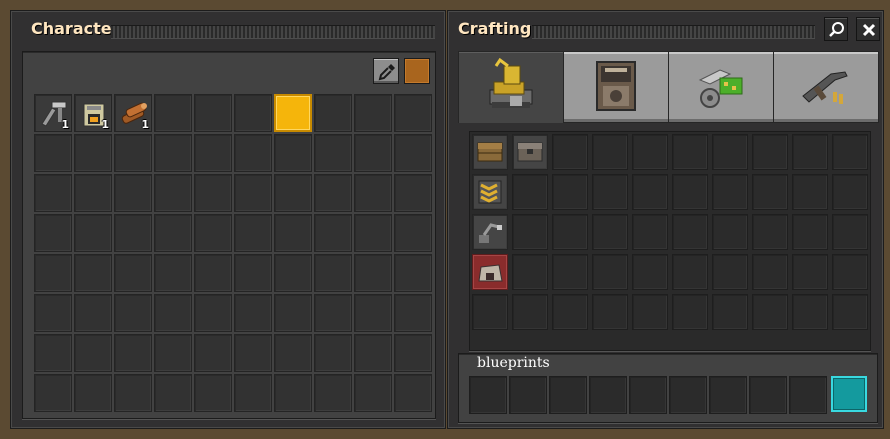  I want to click on tab-intermediate-products, so click(721, 87).